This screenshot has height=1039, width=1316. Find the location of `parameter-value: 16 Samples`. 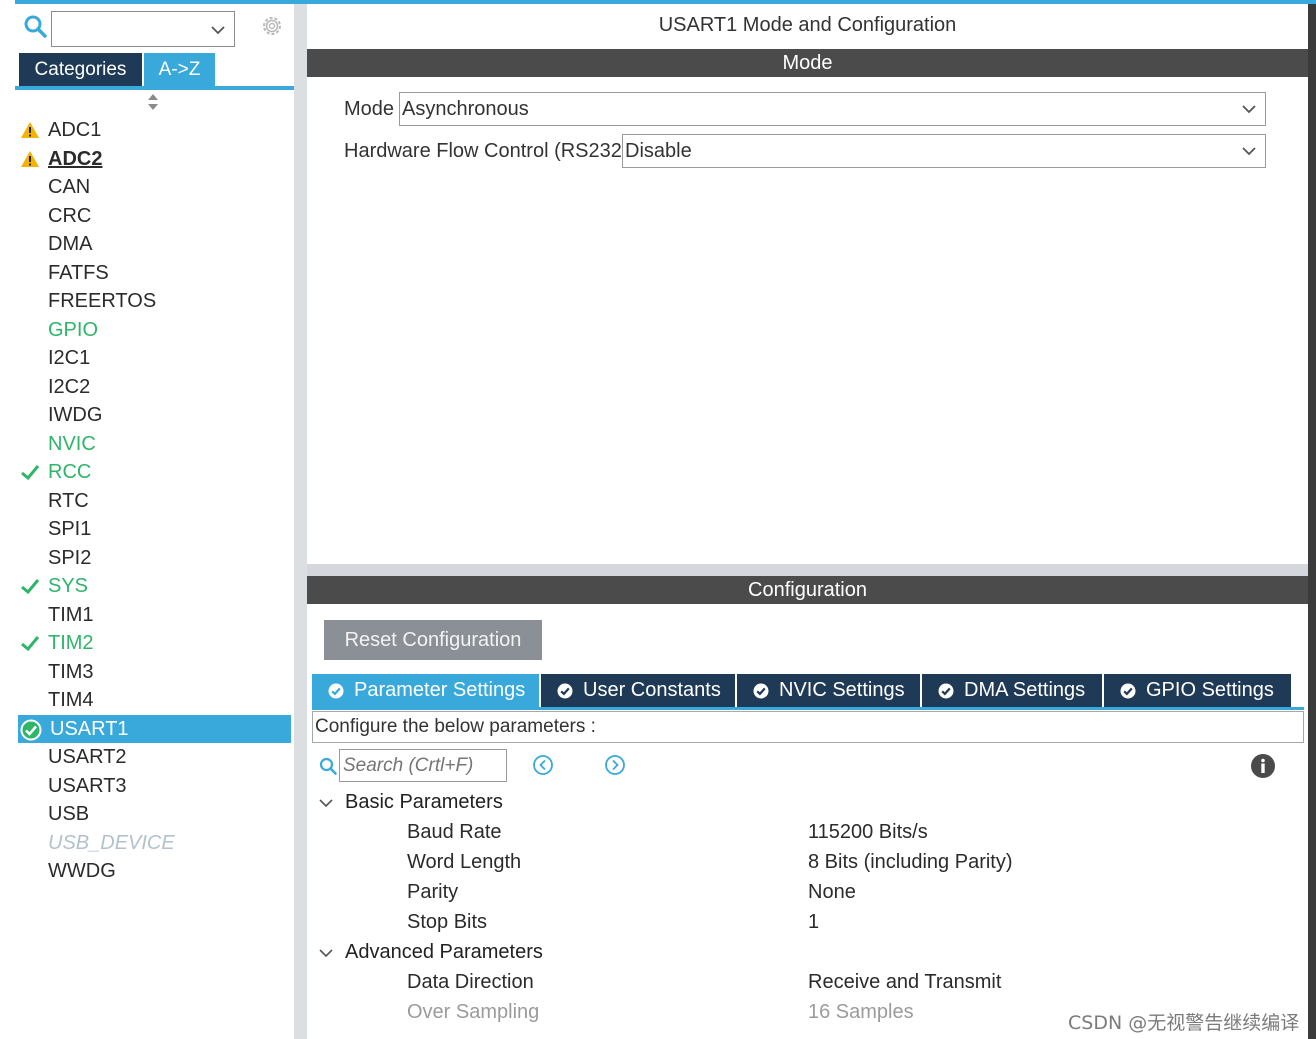

parameter-value: 16 Samples is located at coordinates (861, 1012).